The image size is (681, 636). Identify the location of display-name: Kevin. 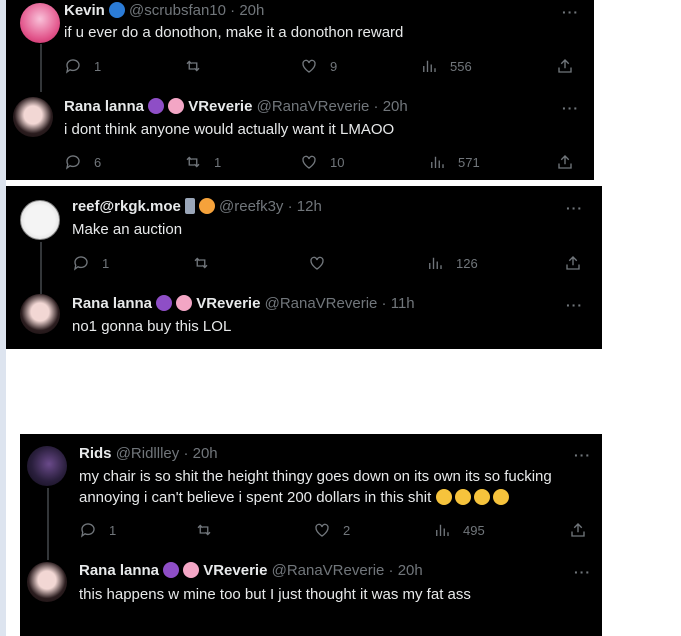
(84, 10).